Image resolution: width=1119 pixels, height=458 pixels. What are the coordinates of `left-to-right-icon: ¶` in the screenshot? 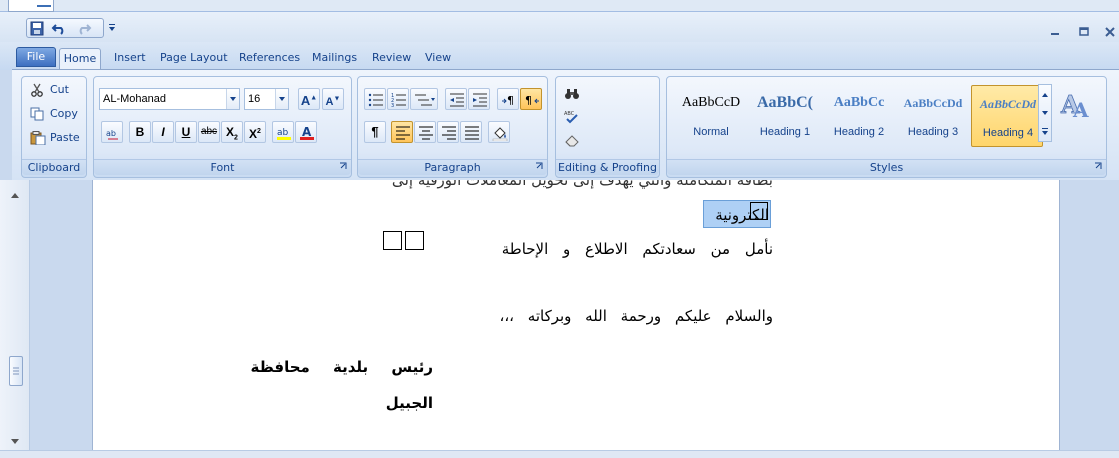 It's located at (508, 100).